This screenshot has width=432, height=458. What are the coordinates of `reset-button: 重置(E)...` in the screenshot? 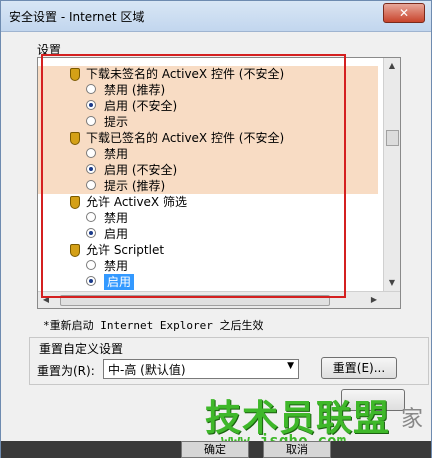 It's located at (359, 368).